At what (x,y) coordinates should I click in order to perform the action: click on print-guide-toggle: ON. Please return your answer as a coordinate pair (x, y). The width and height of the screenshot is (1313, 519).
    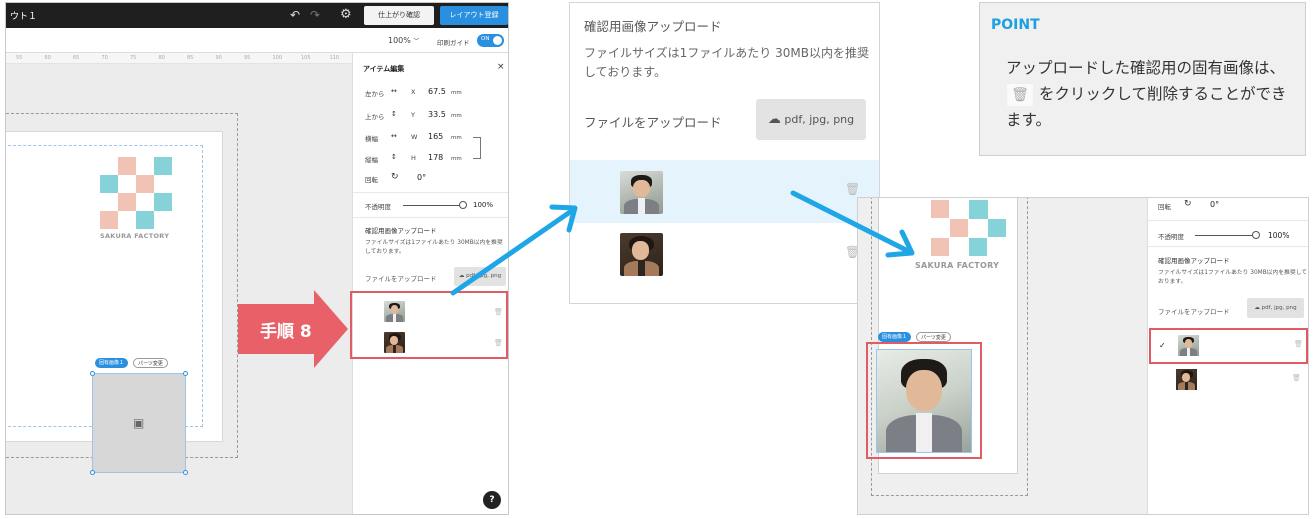
    Looking at the image, I should click on (490, 40).